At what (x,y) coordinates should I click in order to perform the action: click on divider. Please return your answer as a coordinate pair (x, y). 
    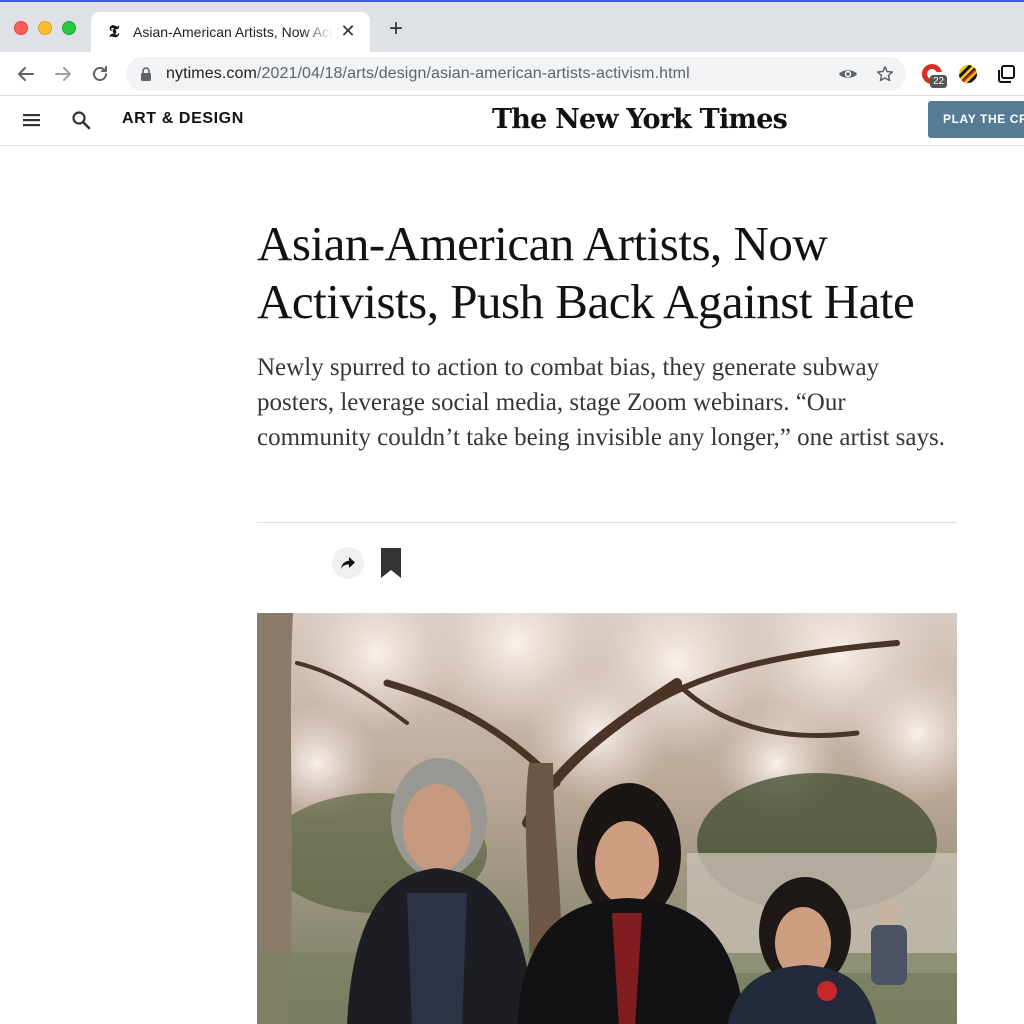
    Looking at the image, I should click on (607, 522).